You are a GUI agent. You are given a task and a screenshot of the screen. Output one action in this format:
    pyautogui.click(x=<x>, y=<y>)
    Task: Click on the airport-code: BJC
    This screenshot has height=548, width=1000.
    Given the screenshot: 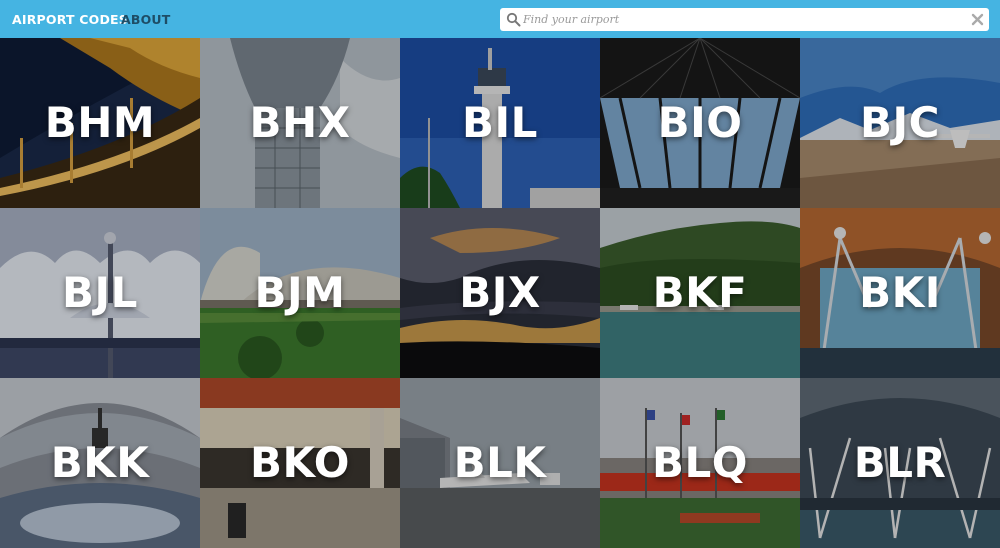 What is the action you would take?
    pyautogui.click(x=900, y=122)
    